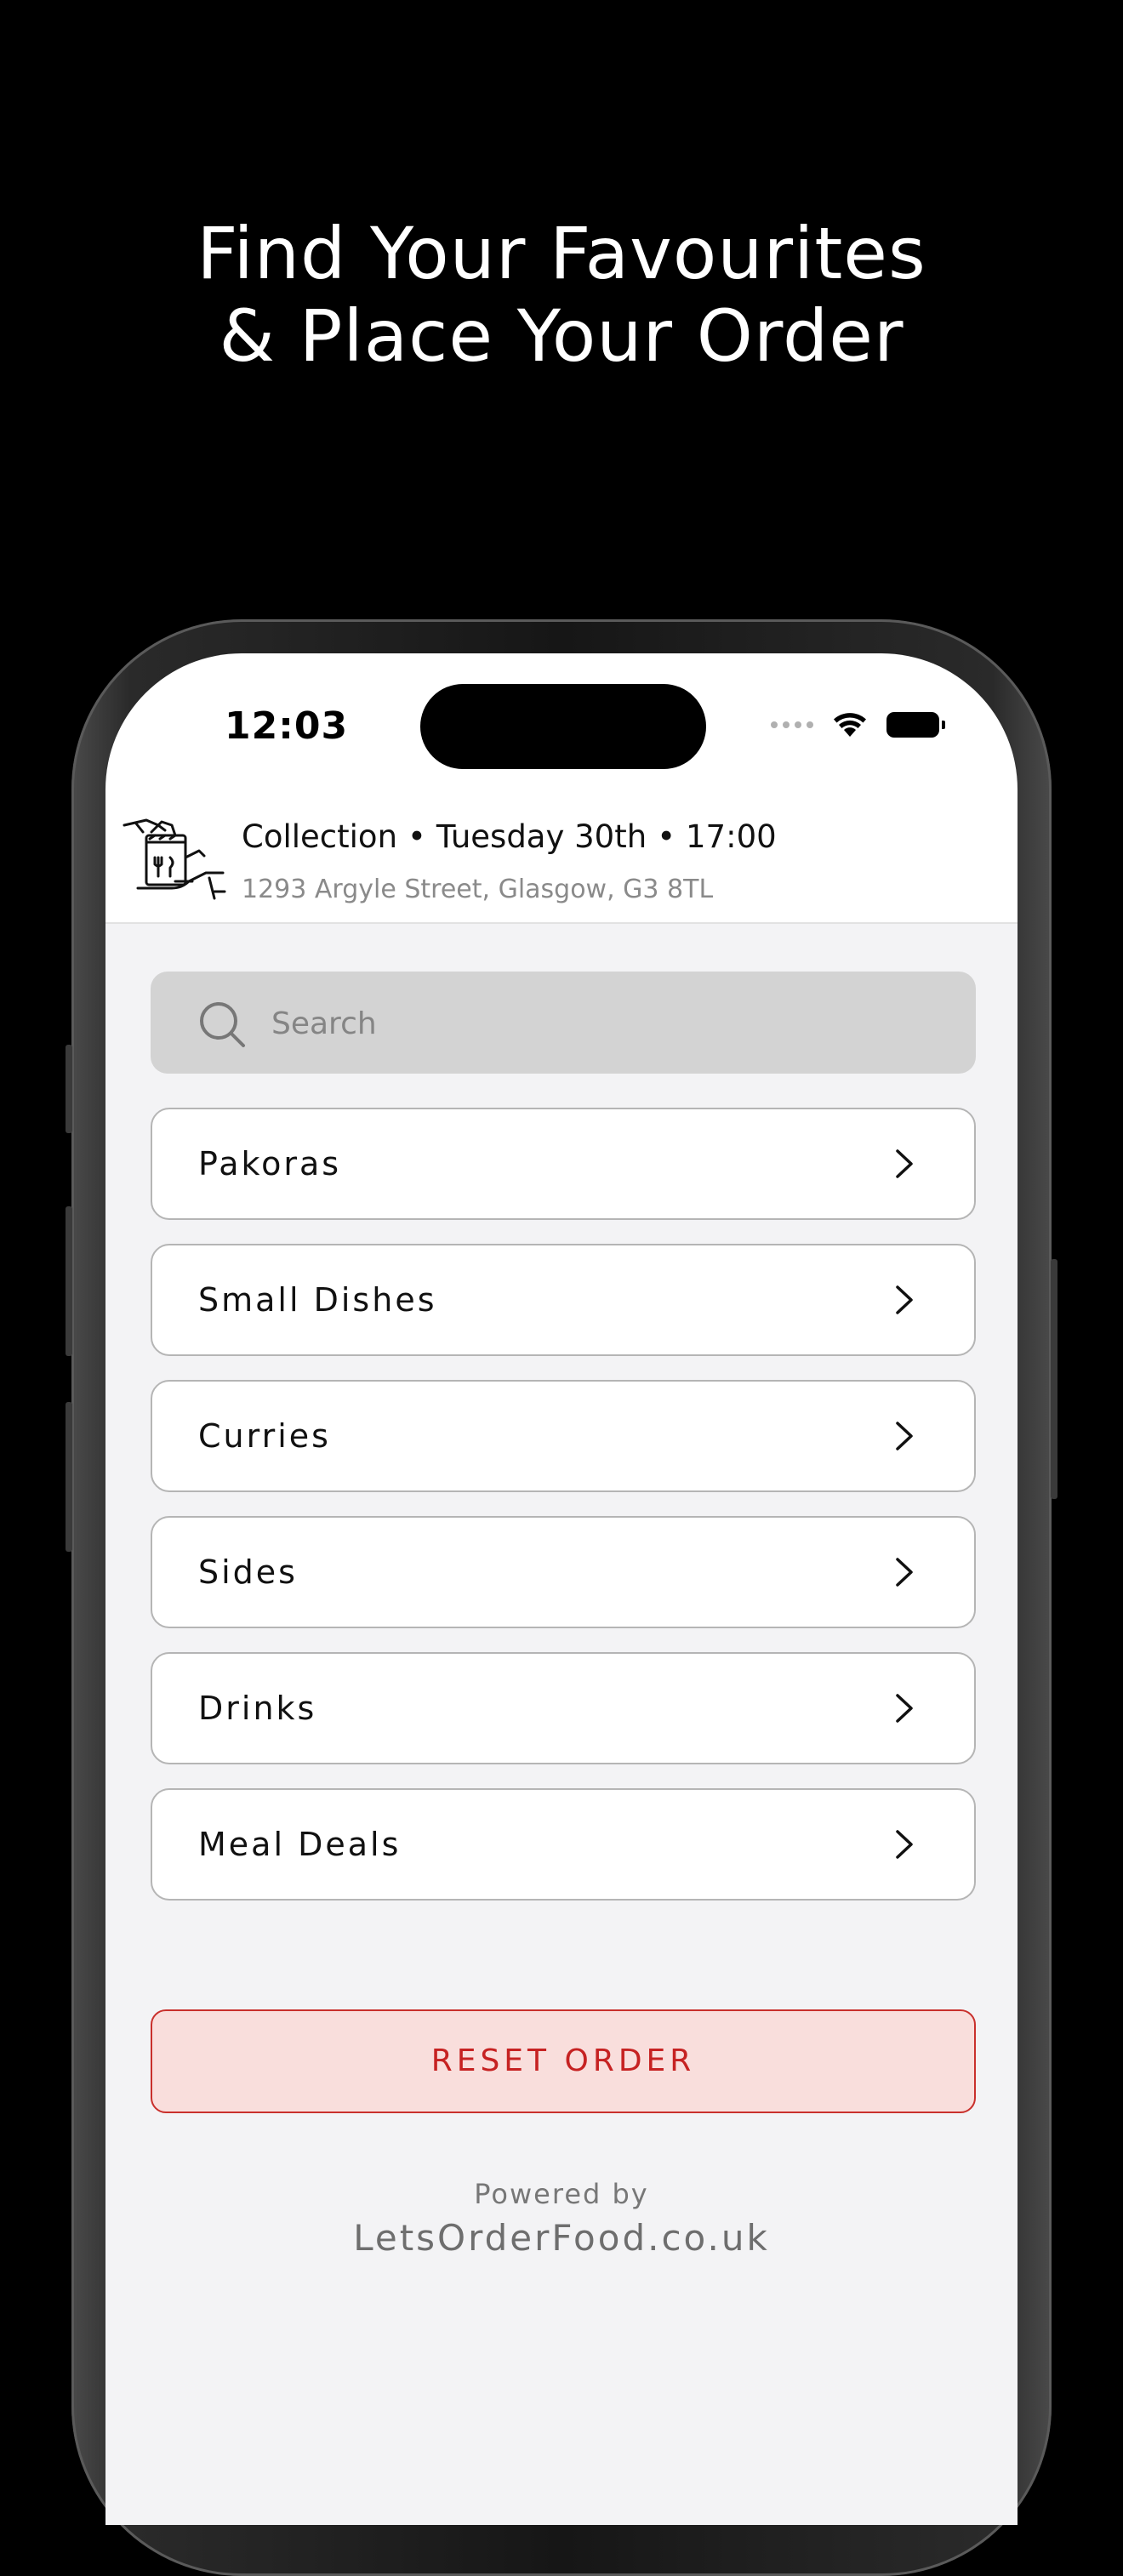 This screenshot has width=1123, height=2576. Describe the element at coordinates (731, 836) in the screenshot. I see `order-time: 17:00` at that location.